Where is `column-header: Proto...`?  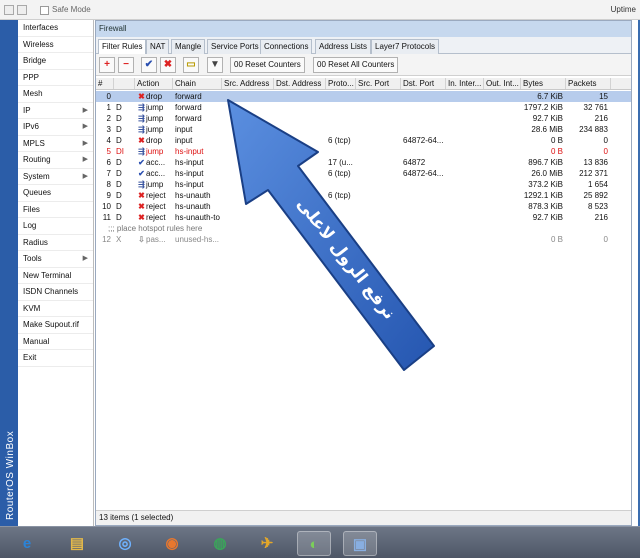 column-header: Proto... is located at coordinates (341, 83).